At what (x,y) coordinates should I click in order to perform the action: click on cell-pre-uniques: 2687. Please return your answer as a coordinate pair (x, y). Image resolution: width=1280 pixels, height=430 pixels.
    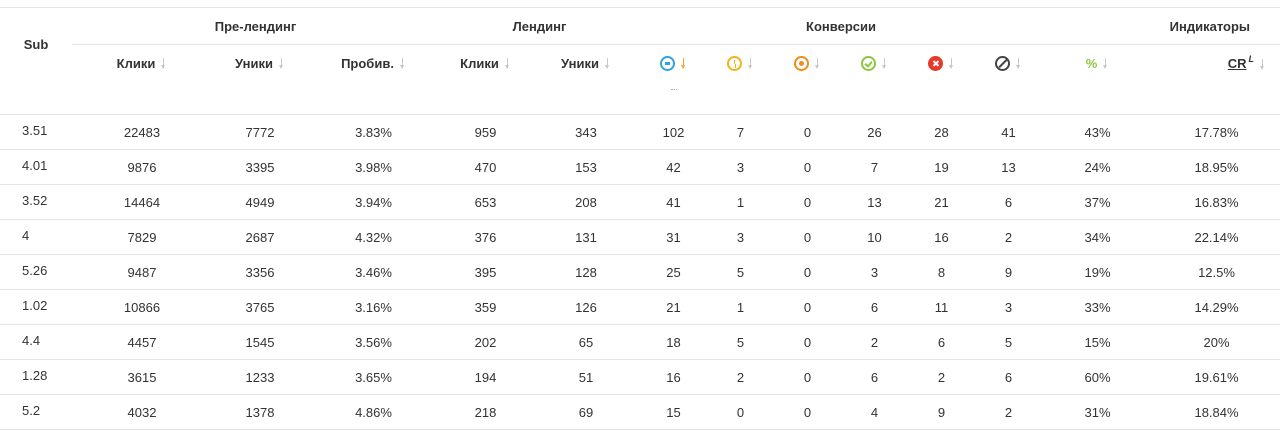
    Looking at the image, I should click on (260, 237).